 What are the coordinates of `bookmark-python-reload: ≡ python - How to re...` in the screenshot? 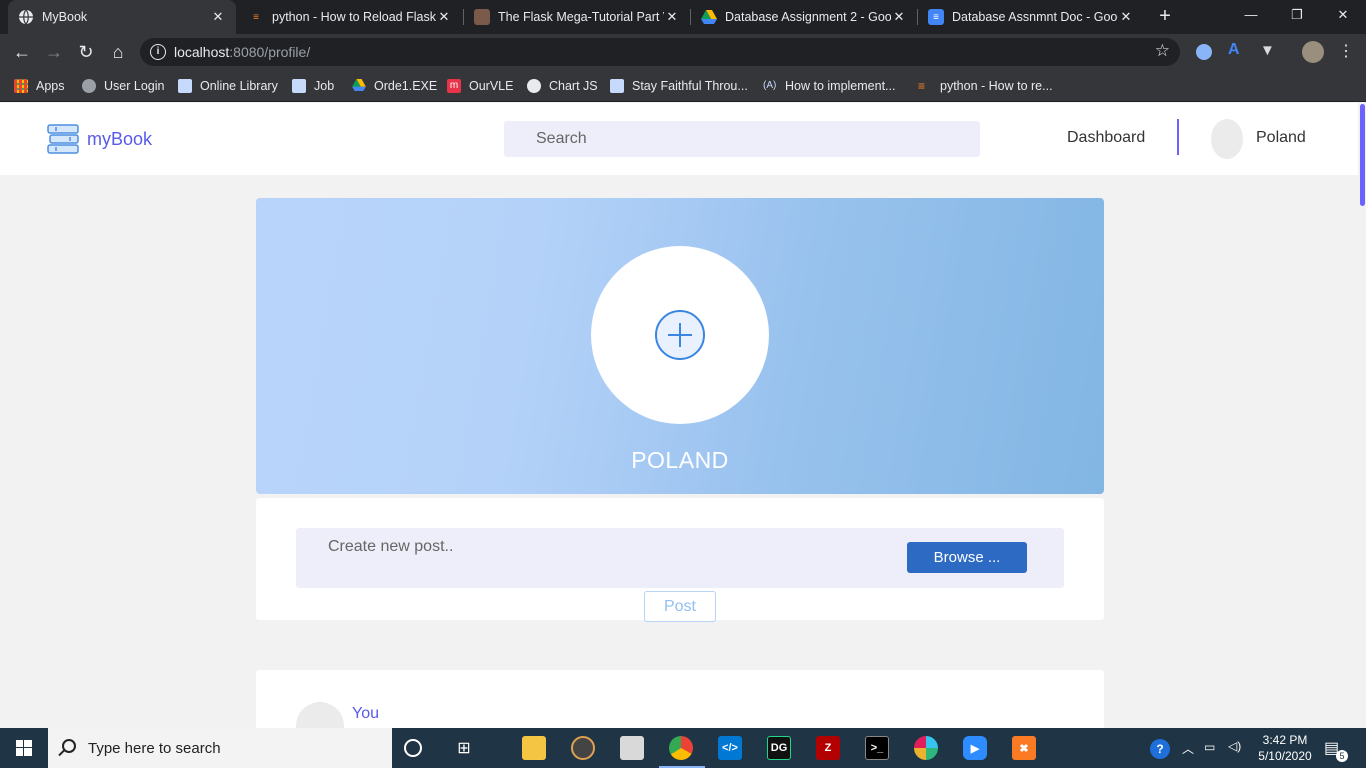 It's located at (985, 86).